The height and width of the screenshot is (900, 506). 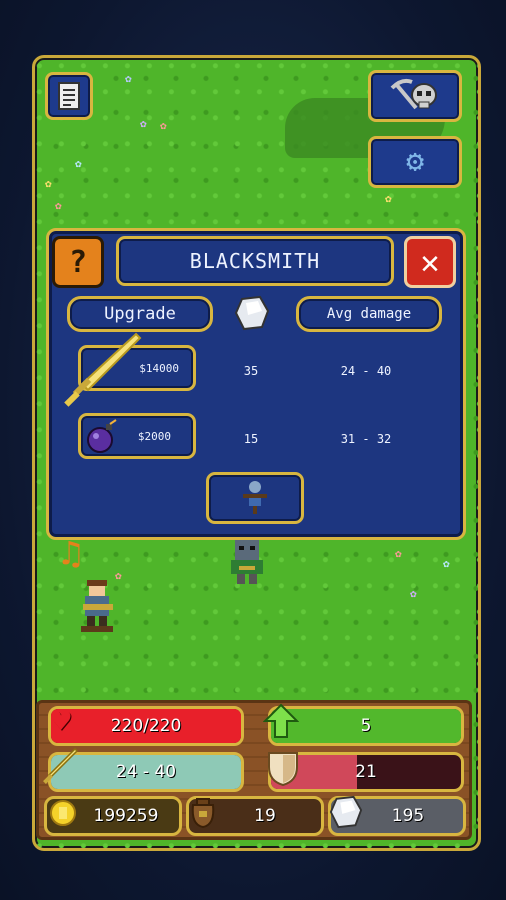 What do you see at coordinates (154, 436) in the screenshot?
I see `bomb-price: $2000` at bounding box center [154, 436].